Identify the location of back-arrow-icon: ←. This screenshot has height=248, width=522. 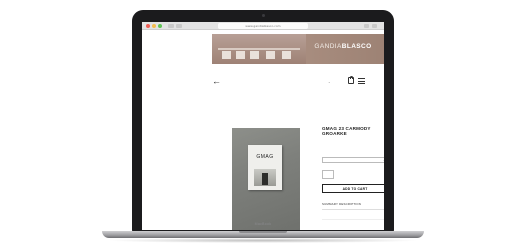
(216, 81).